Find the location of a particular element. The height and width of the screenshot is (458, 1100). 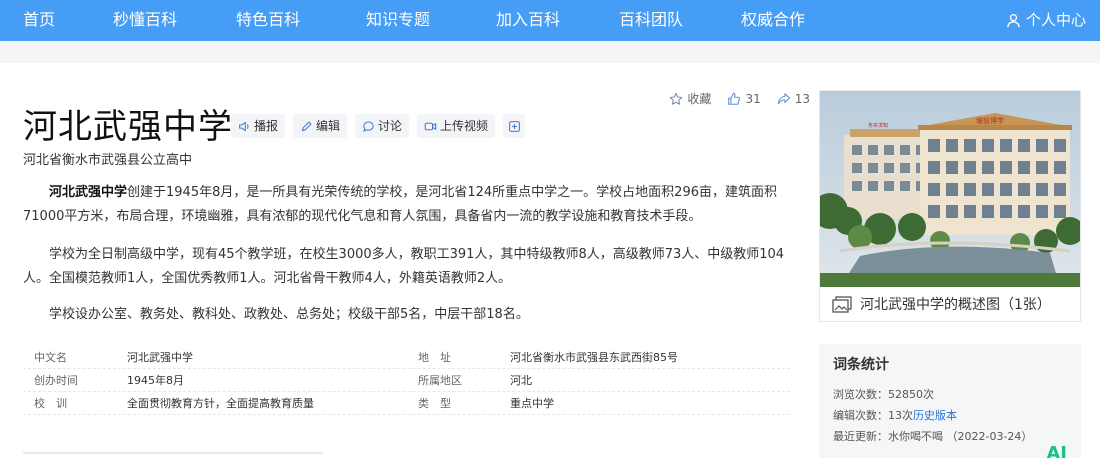

user-icon is located at coordinates (1013, 20).